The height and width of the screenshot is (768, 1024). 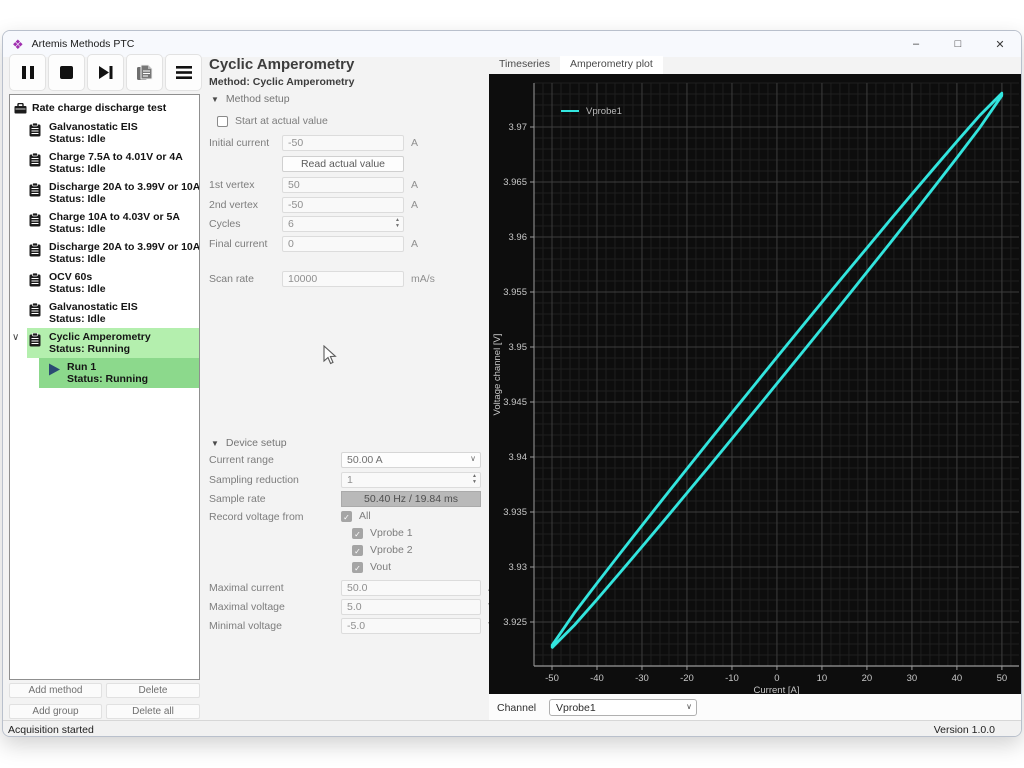 I want to click on maximal-current-input: 50.0, so click(x=411, y=588).